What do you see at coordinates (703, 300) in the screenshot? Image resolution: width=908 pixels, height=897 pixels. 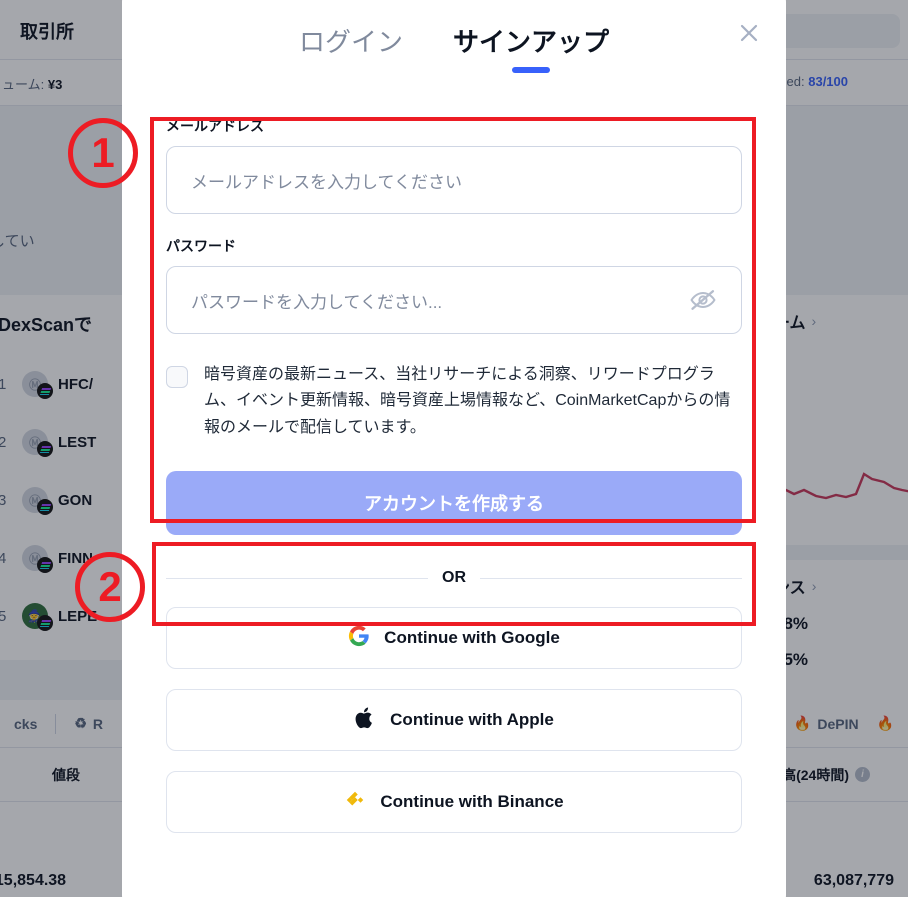 I see `eye-off-icon` at bounding box center [703, 300].